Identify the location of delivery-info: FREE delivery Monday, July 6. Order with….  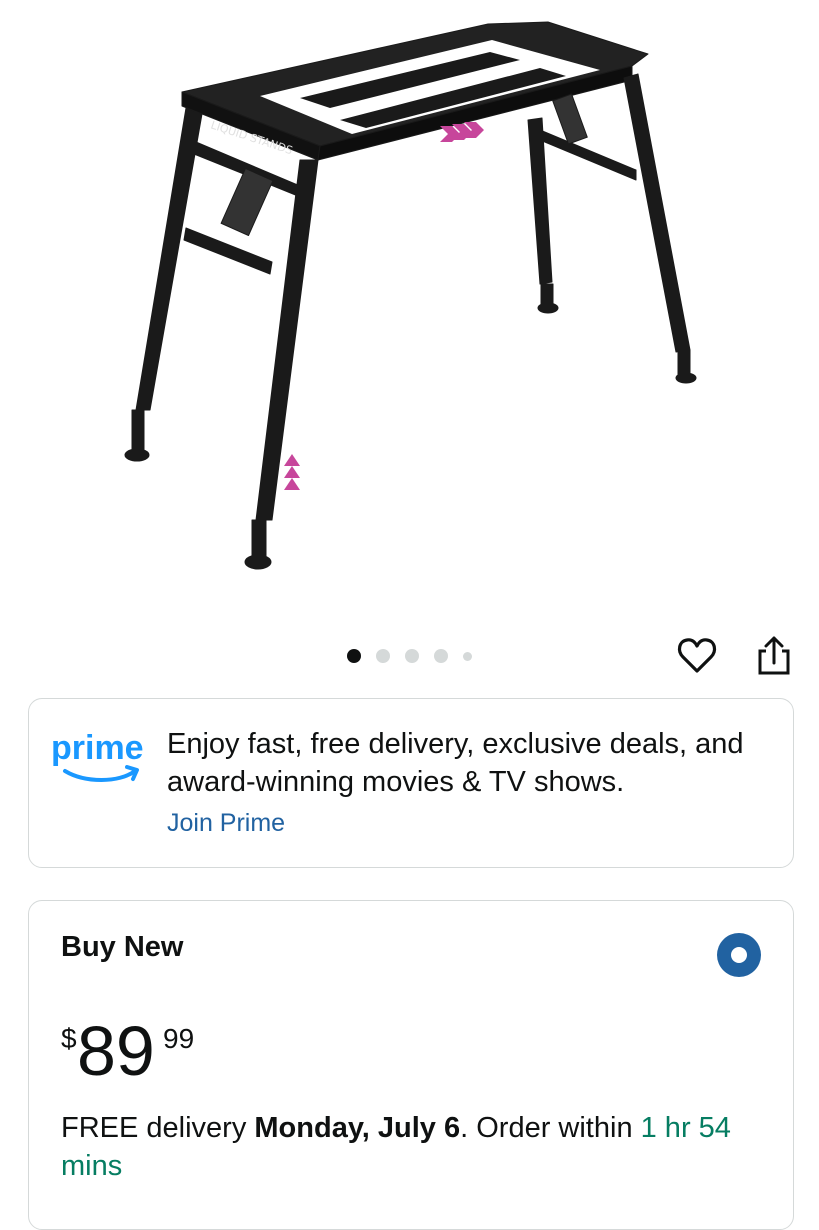
(411, 1147).